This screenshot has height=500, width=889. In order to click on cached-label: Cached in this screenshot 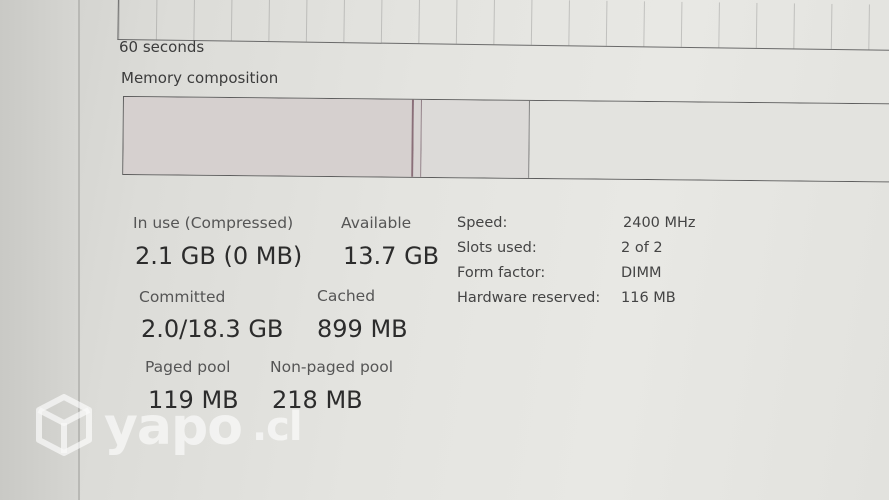, I will do `click(346, 296)`.